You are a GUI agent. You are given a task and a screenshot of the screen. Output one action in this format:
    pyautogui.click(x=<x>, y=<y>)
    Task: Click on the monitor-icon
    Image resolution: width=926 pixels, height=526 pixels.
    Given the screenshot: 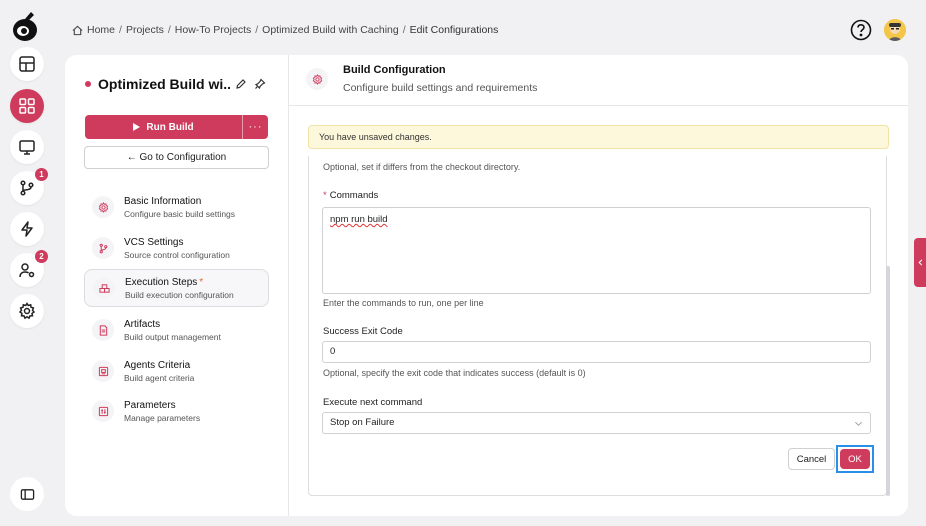 What is the action you would take?
    pyautogui.click(x=27, y=147)
    